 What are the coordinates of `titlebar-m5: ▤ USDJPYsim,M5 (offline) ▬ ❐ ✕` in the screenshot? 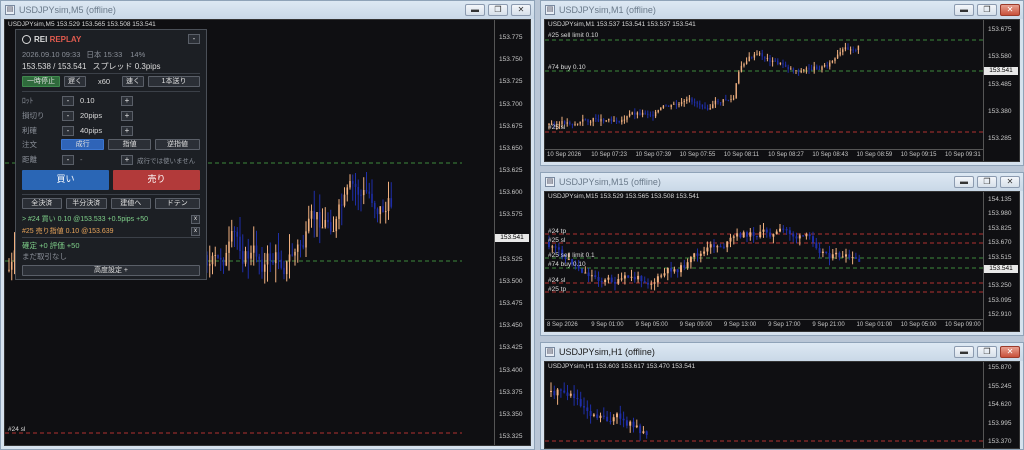 It's located at (267, 10).